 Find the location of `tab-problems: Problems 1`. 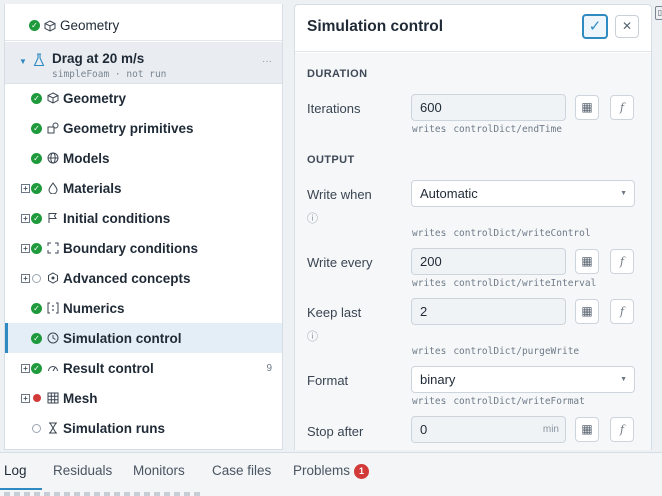

tab-problems: Problems 1 is located at coordinates (331, 471).